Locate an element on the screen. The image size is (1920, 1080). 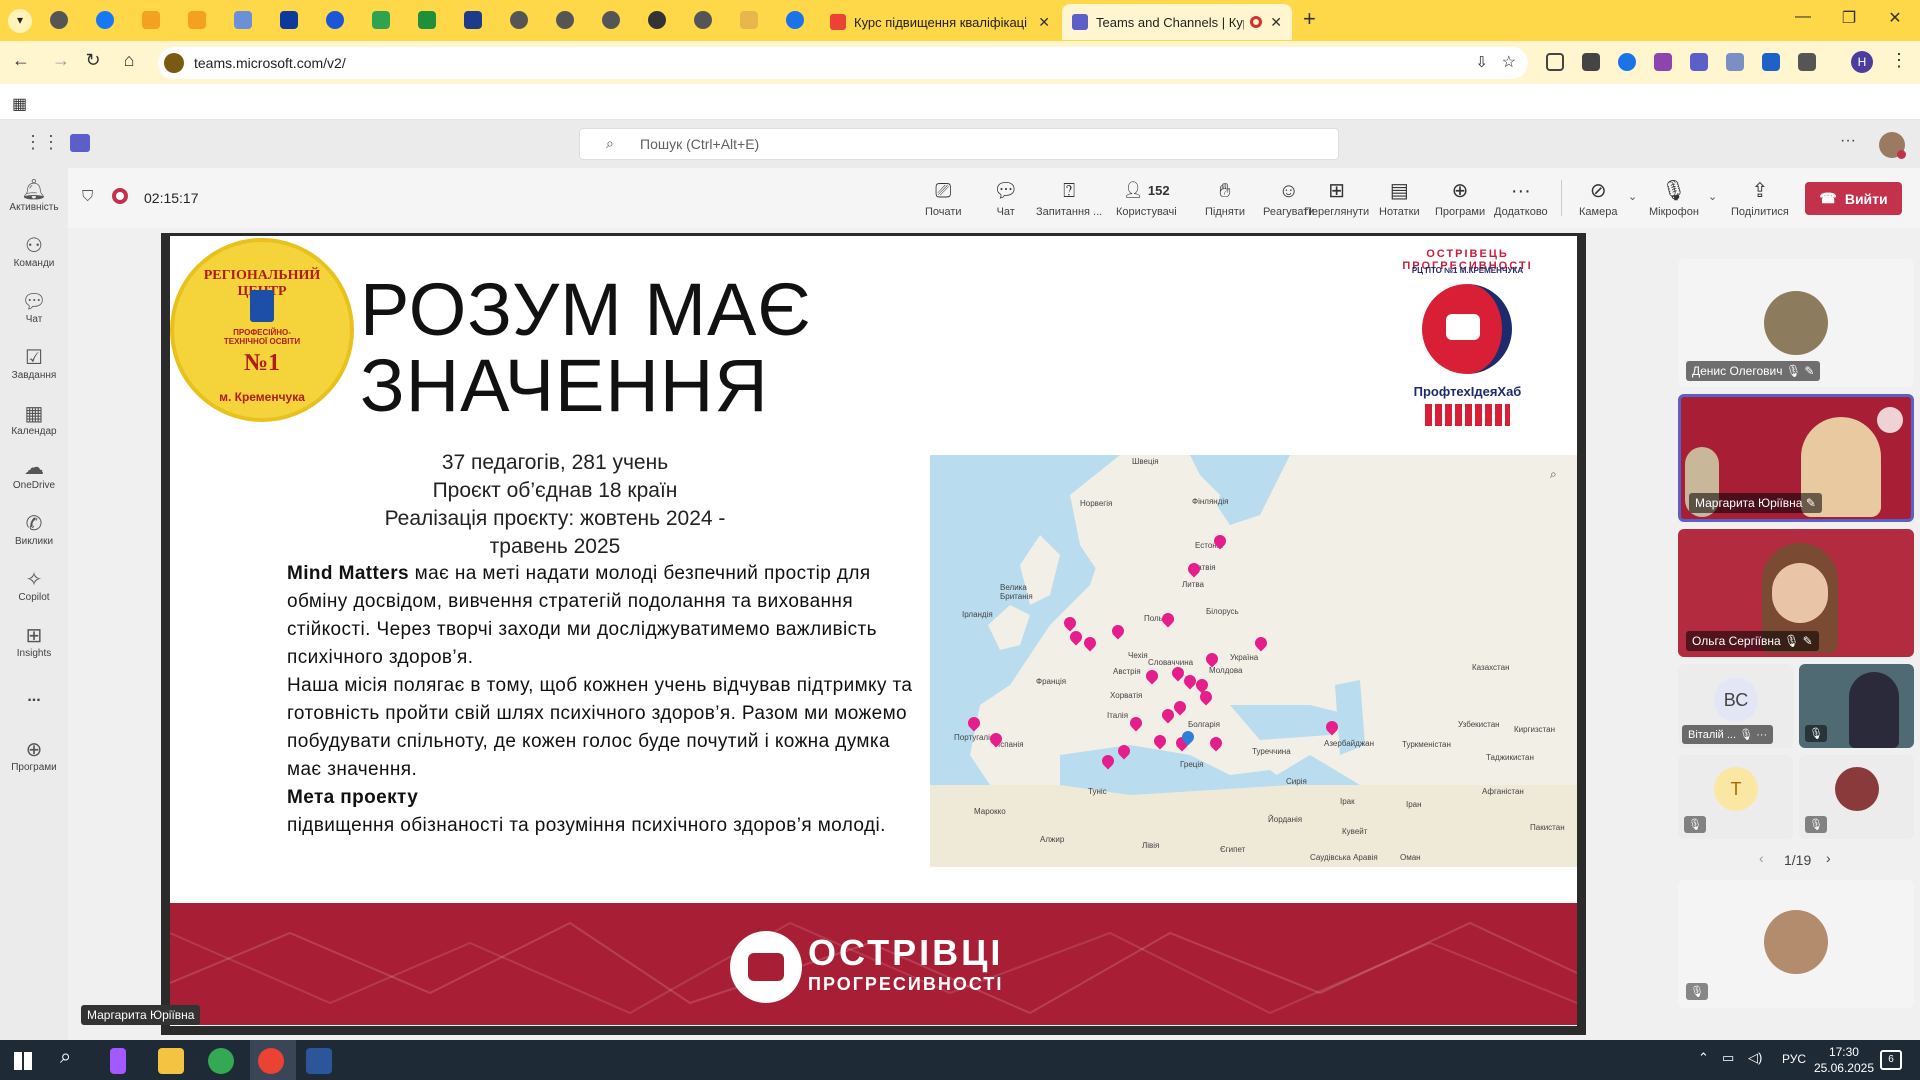
share-button: ⇪ Поділитися is located at coordinates (1760, 199).